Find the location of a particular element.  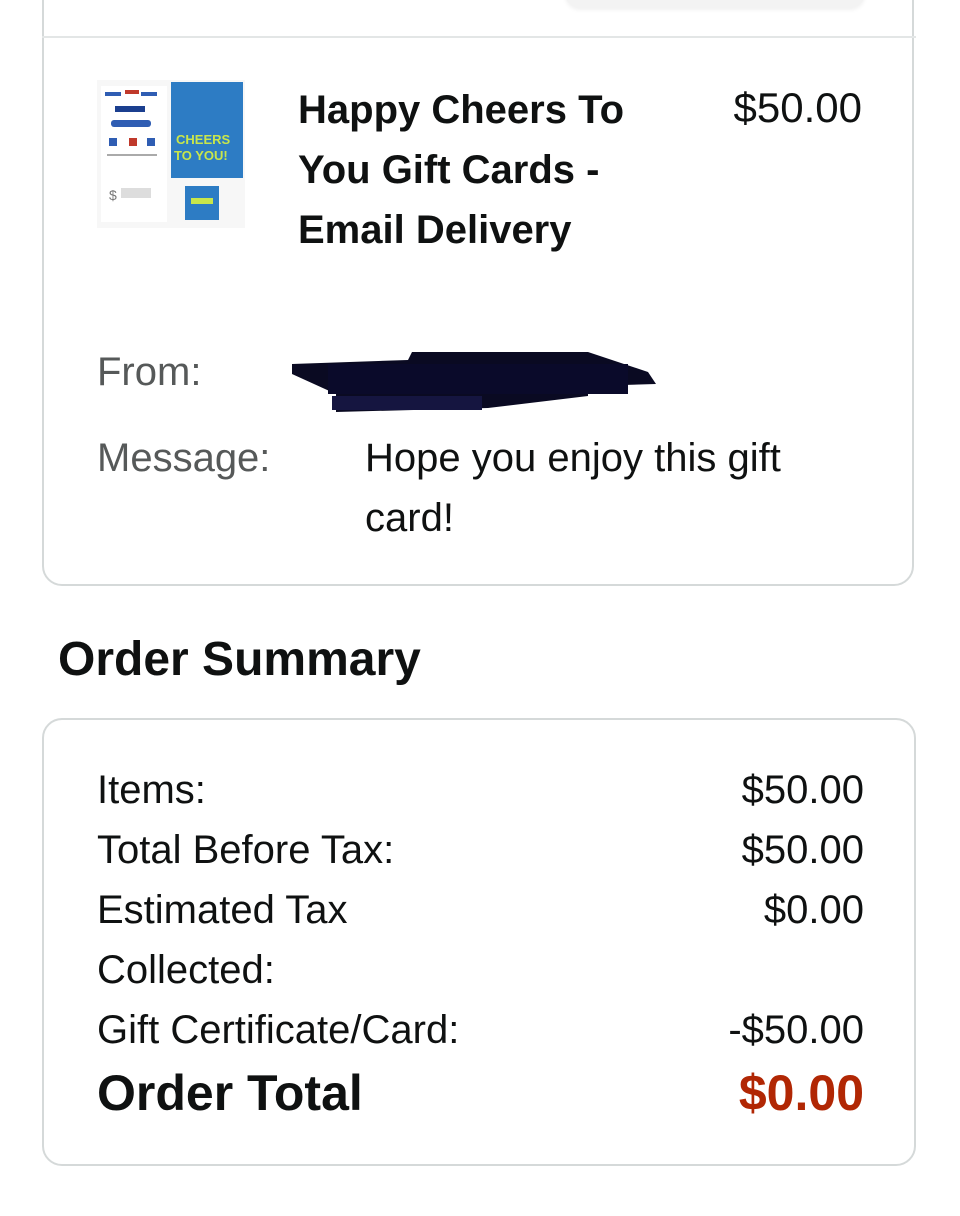

order-total-value: $0.00 is located at coordinates (801, 1093).